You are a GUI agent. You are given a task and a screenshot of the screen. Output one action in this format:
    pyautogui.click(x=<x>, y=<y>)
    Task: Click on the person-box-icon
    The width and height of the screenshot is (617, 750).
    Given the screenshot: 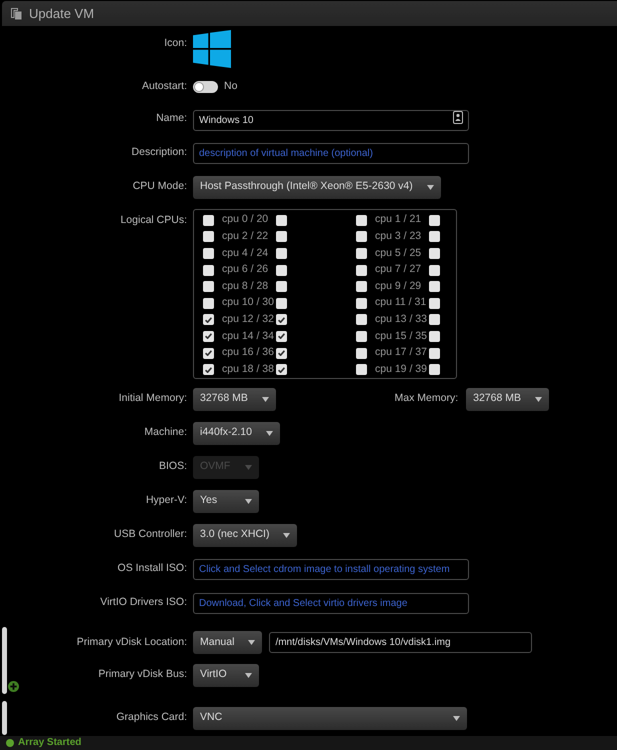 What is the action you would take?
    pyautogui.click(x=458, y=117)
    